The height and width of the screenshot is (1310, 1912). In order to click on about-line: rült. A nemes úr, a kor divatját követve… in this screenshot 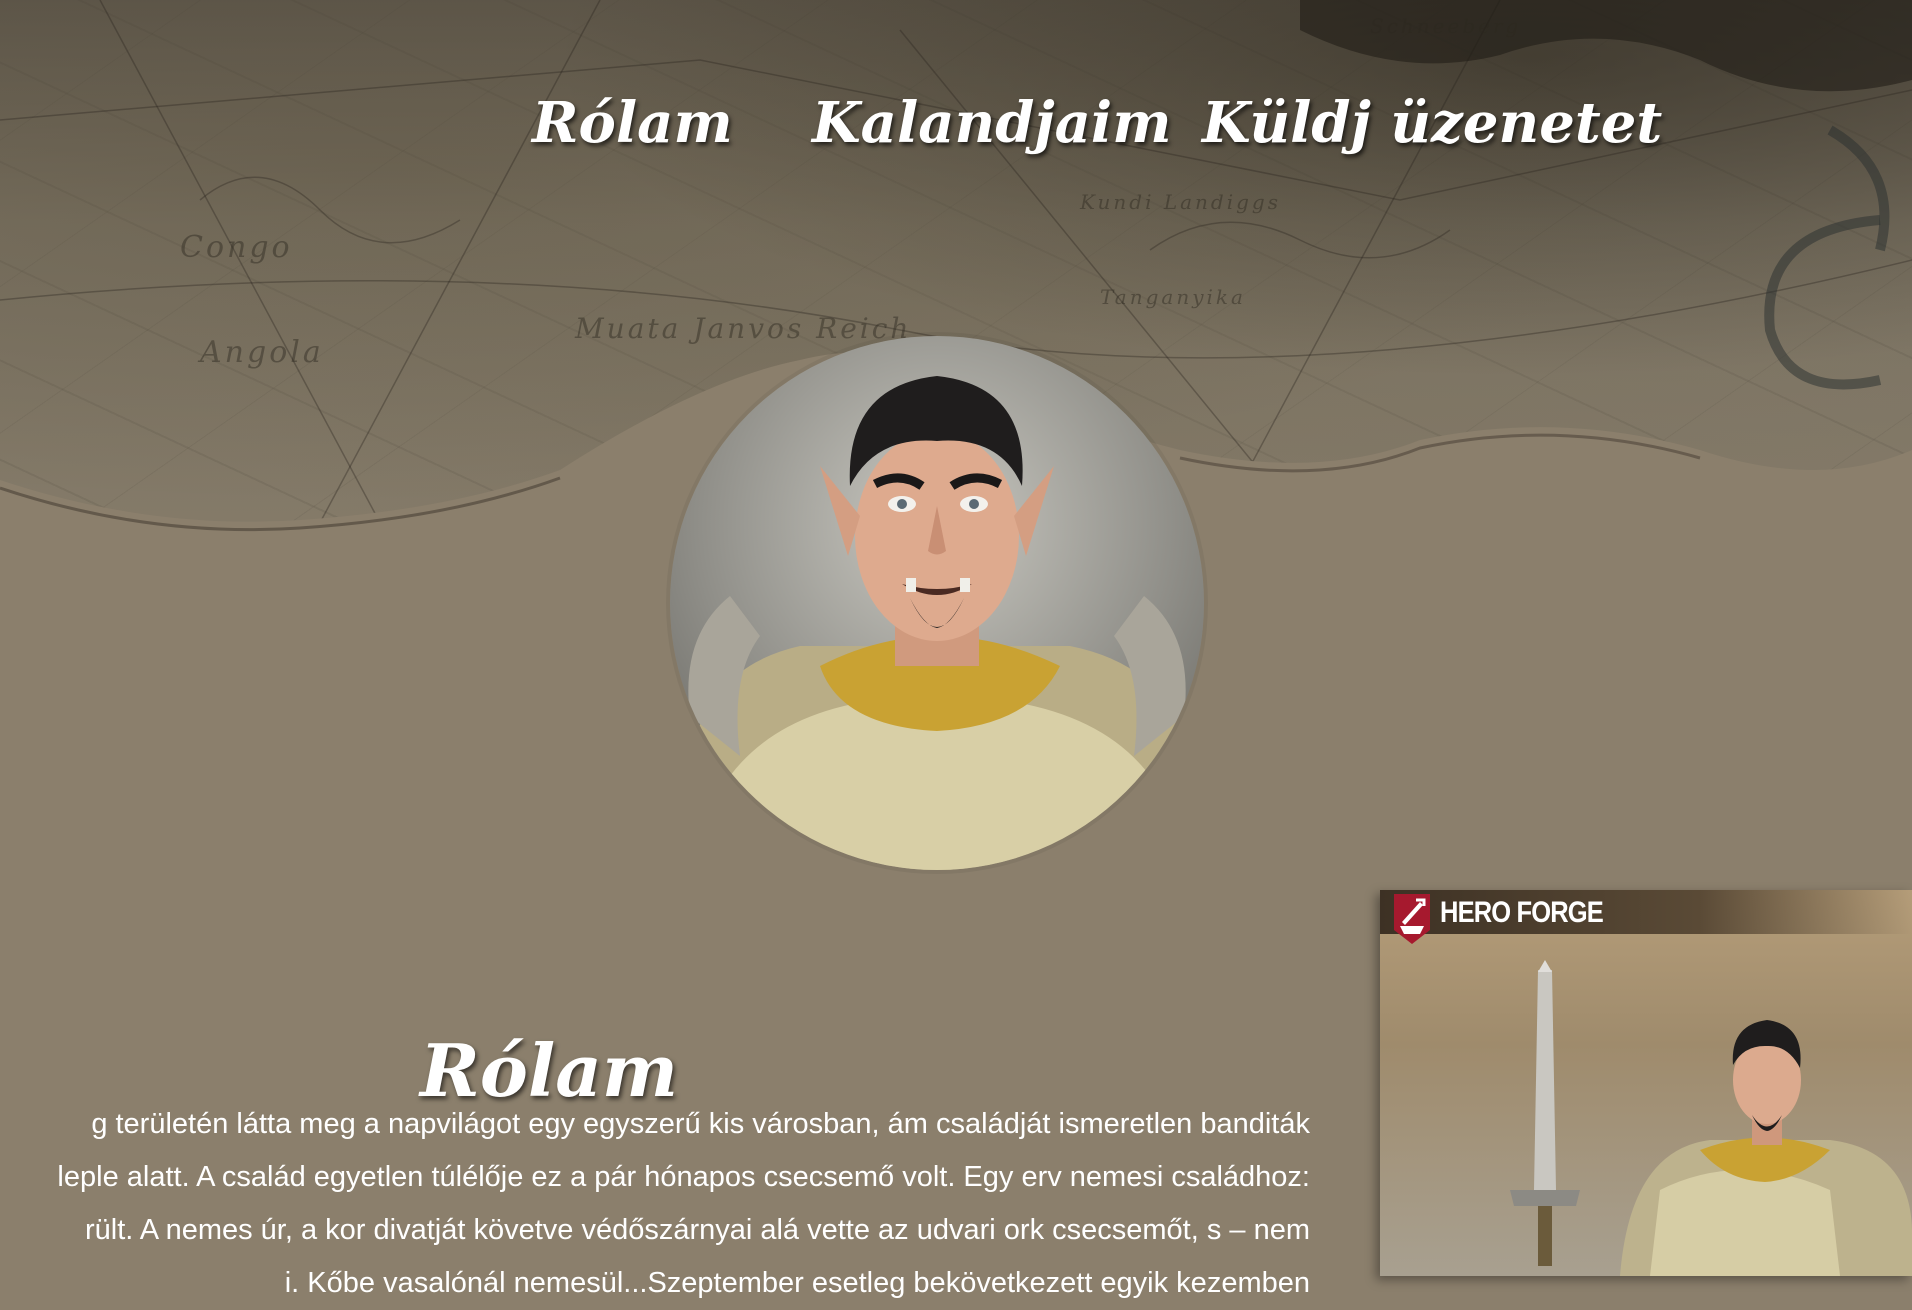, I will do `click(697, 1230)`.